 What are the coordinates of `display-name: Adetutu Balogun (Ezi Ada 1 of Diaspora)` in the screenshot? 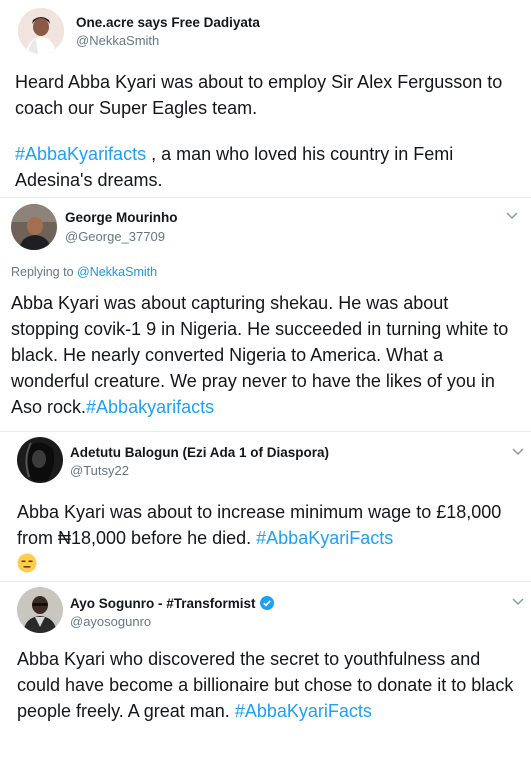 It's located at (199, 452).